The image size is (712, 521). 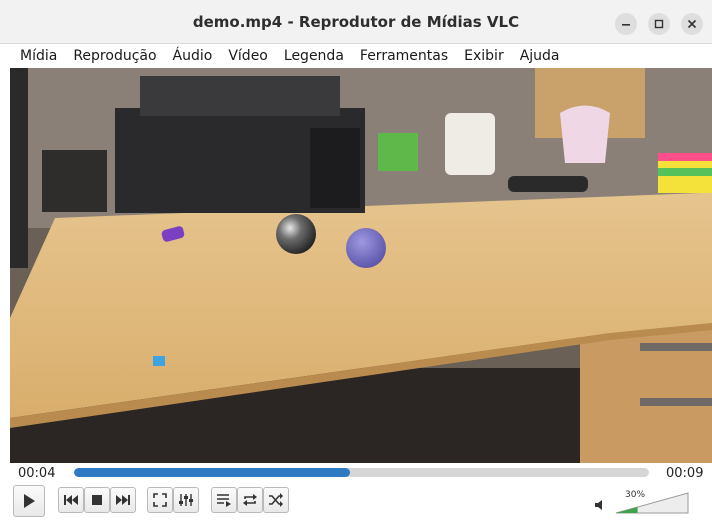 What do you see at coordinates (314, 56) in the screenshot?
I see `menu-legenda: Legenda` at bounding box center [314, 56].